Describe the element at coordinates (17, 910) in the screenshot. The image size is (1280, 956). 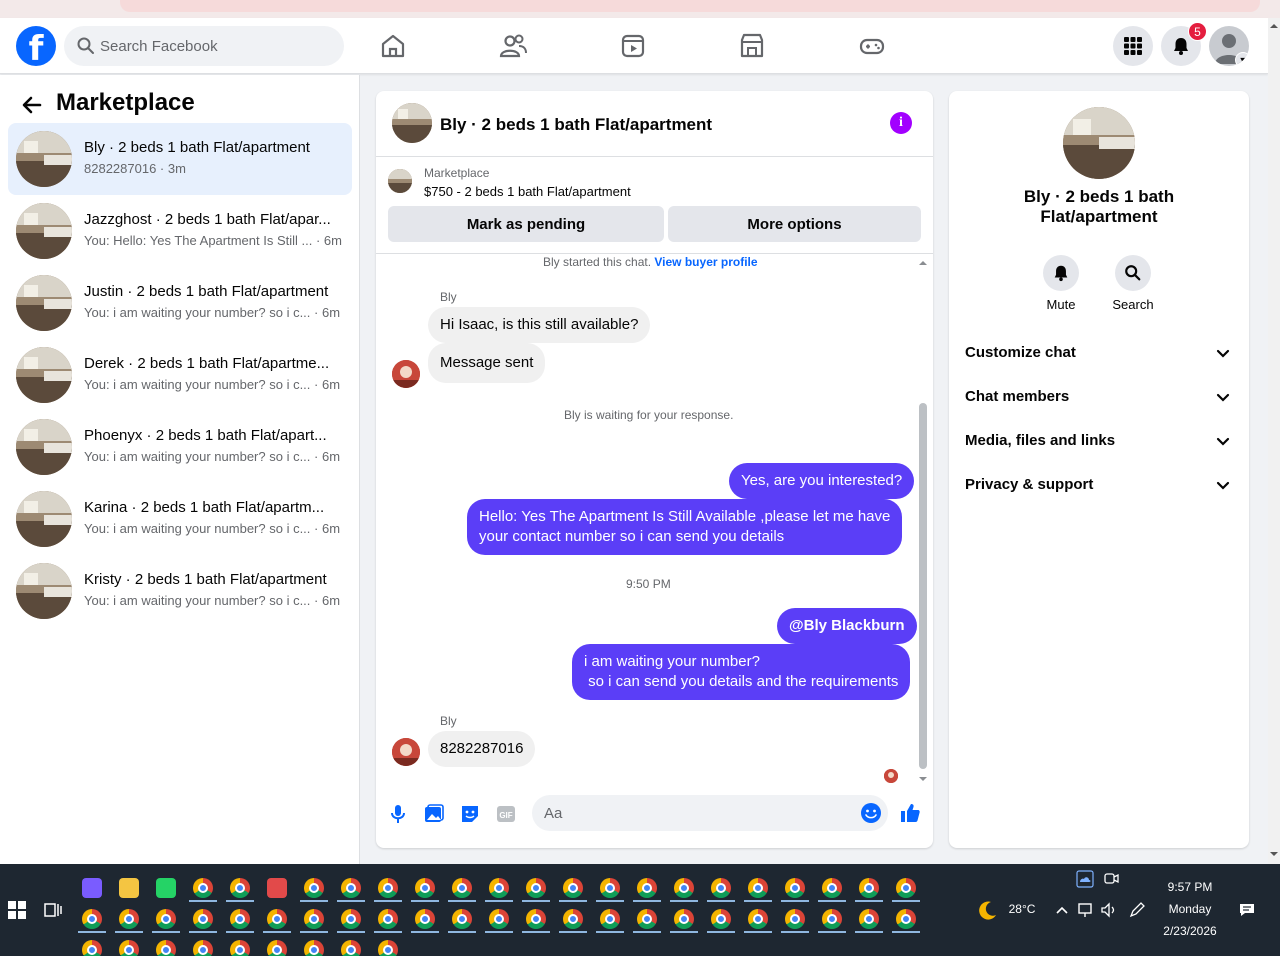
I see `windows-start-icon` at that location.